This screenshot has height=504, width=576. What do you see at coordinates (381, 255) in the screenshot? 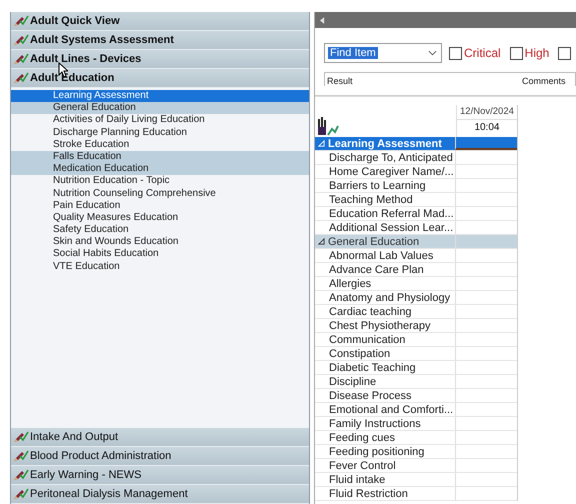
I see `row-label: Abnormal Lab Values` at bounding box center [381, 255].